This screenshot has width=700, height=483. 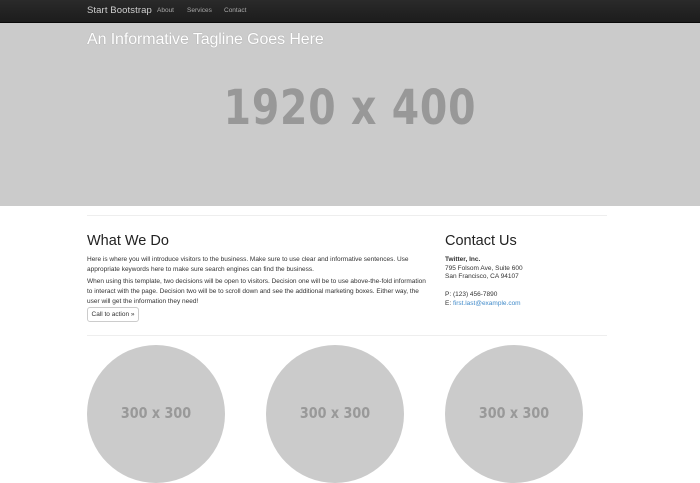 I want to click on brand-link: Start Bootstrap, so click(x=119, y=10).